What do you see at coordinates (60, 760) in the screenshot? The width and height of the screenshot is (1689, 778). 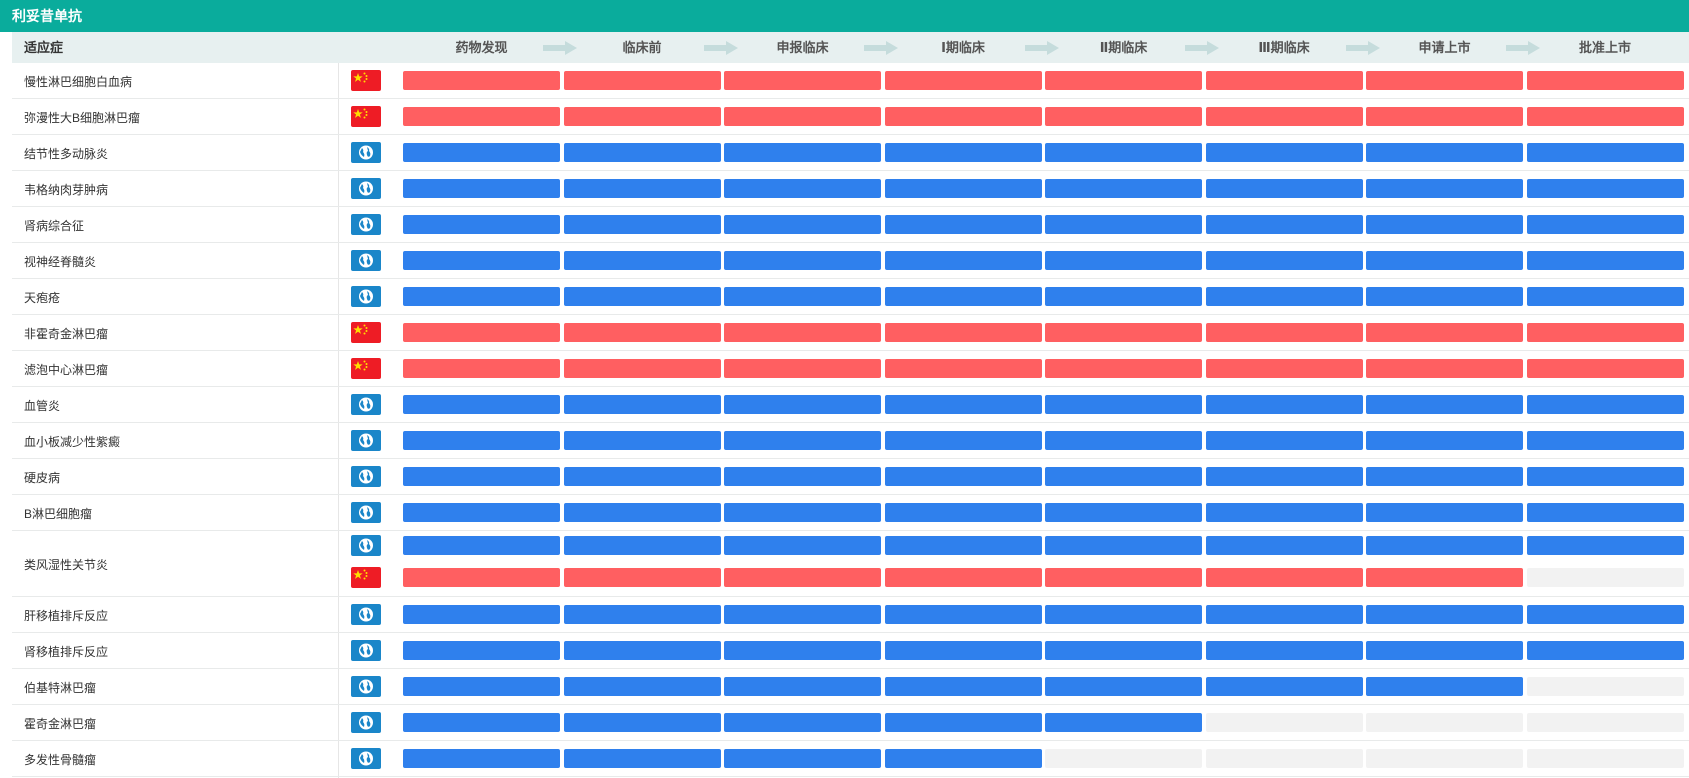 I see `indication-name: 多发性骨髓瘤` at bounding box center [60, 760].